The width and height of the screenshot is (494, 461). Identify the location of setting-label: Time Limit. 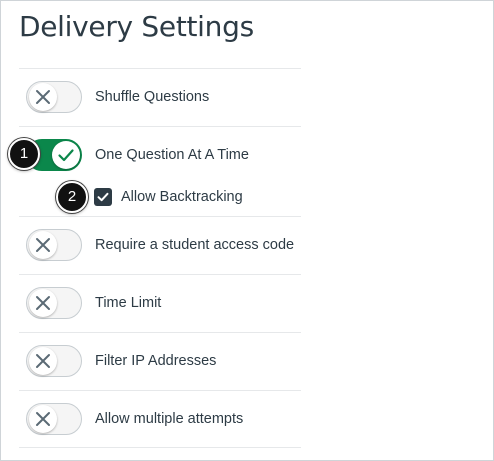
(128, 303).